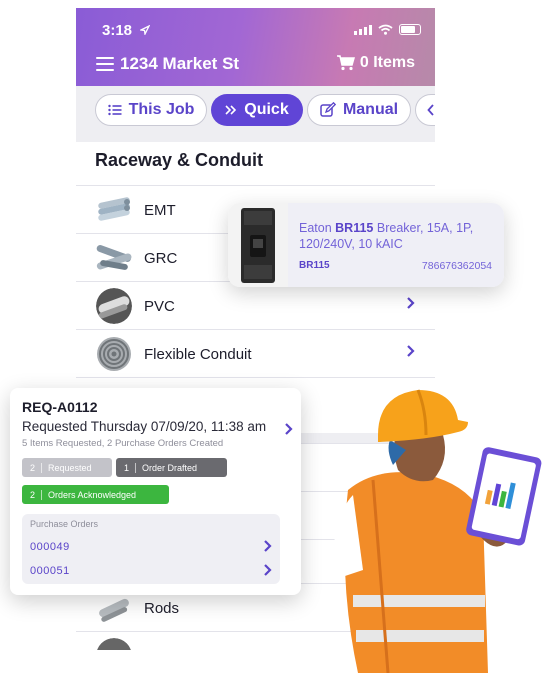 Image resolution: width=548 pixels, height=673 pixels. What do you see at coordinates (161, 109) in the screenshot?
I see `tab-this-job-label: This Job` at bounding box center [161, 109].